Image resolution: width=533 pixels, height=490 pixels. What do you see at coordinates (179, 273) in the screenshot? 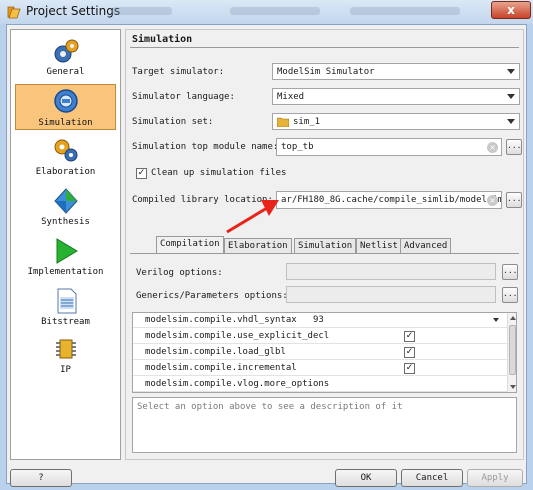
I see `verilog-options-label: Verilog options:` at bounding box center [179, 273].